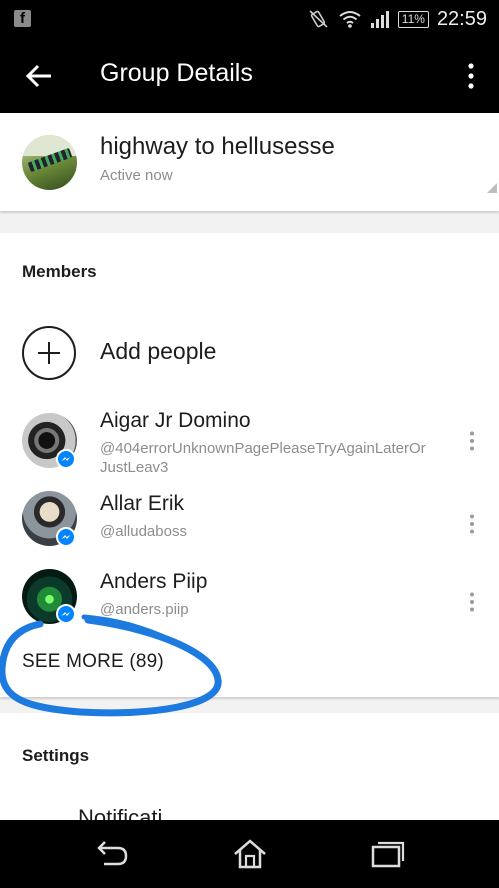 Image resolution: width=499 pixels, height=888 pixels. I want to click on member-row: Allar Erik @alludaboss, so click(249, 525).